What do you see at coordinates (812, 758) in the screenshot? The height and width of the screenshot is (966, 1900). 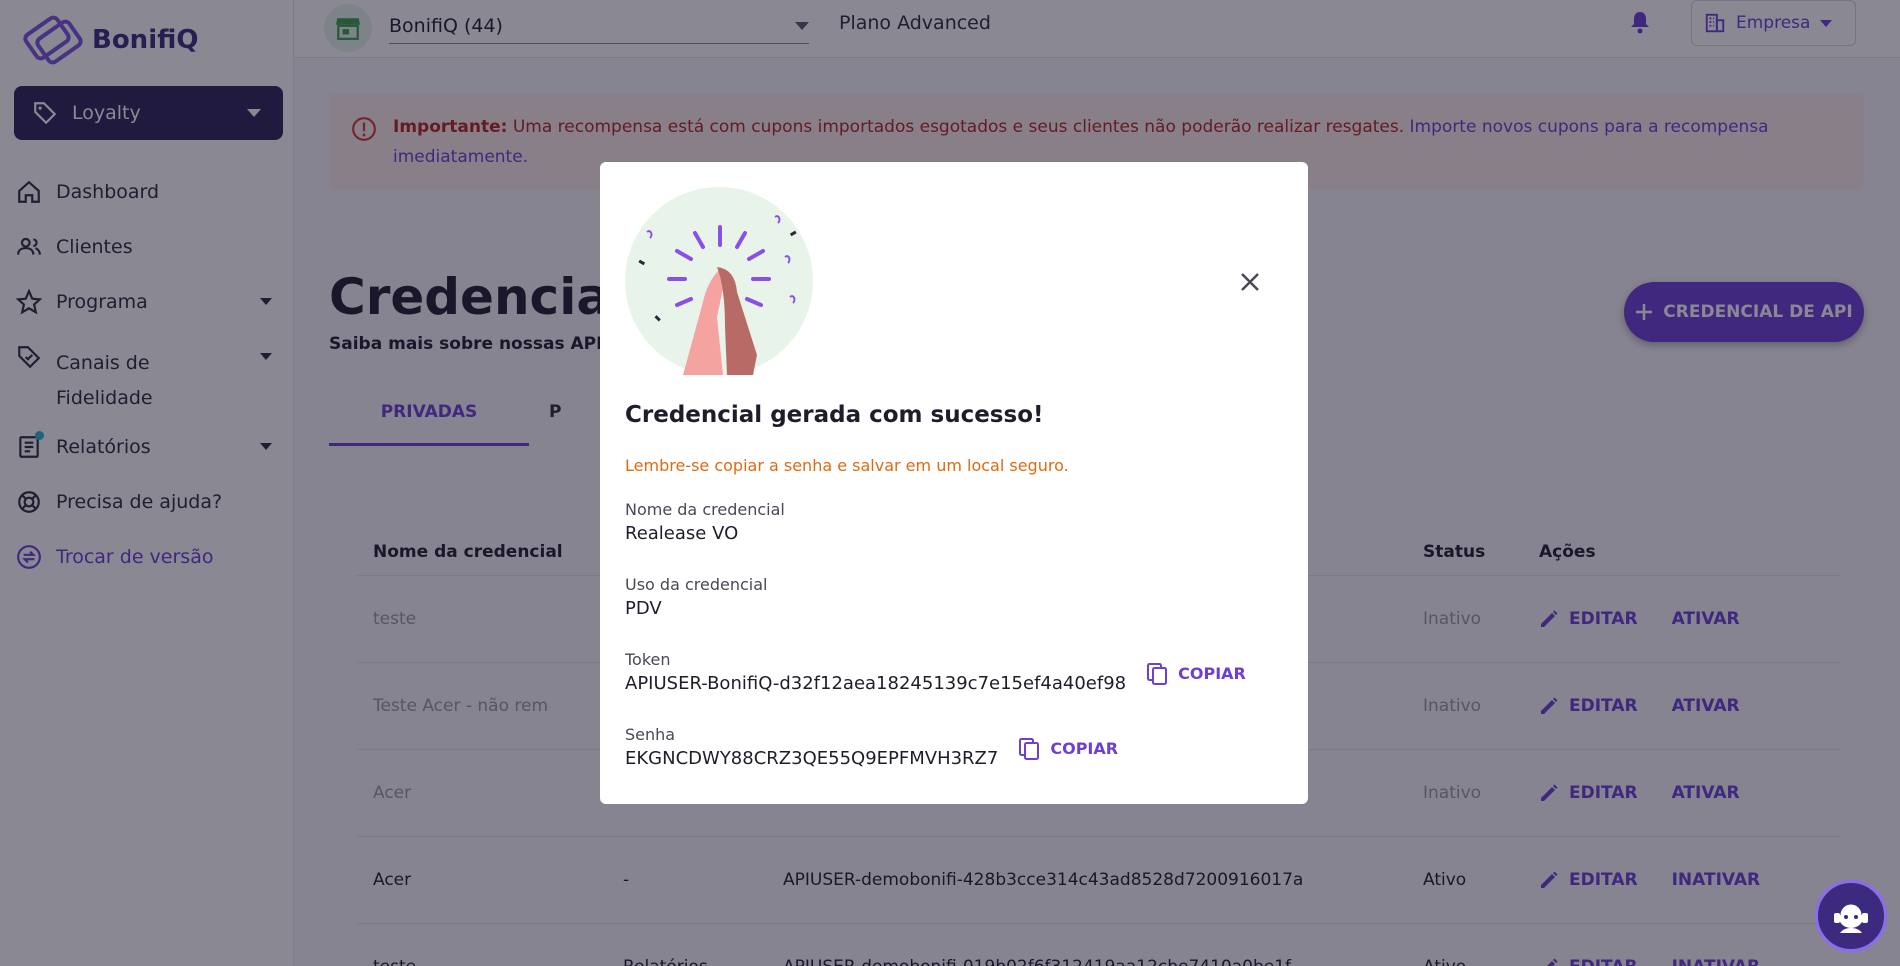 I see `password-value: EKGNCDWY88CRZ3QE55Q9EPFMVH3RZ7` at bounding box center [812, 758].